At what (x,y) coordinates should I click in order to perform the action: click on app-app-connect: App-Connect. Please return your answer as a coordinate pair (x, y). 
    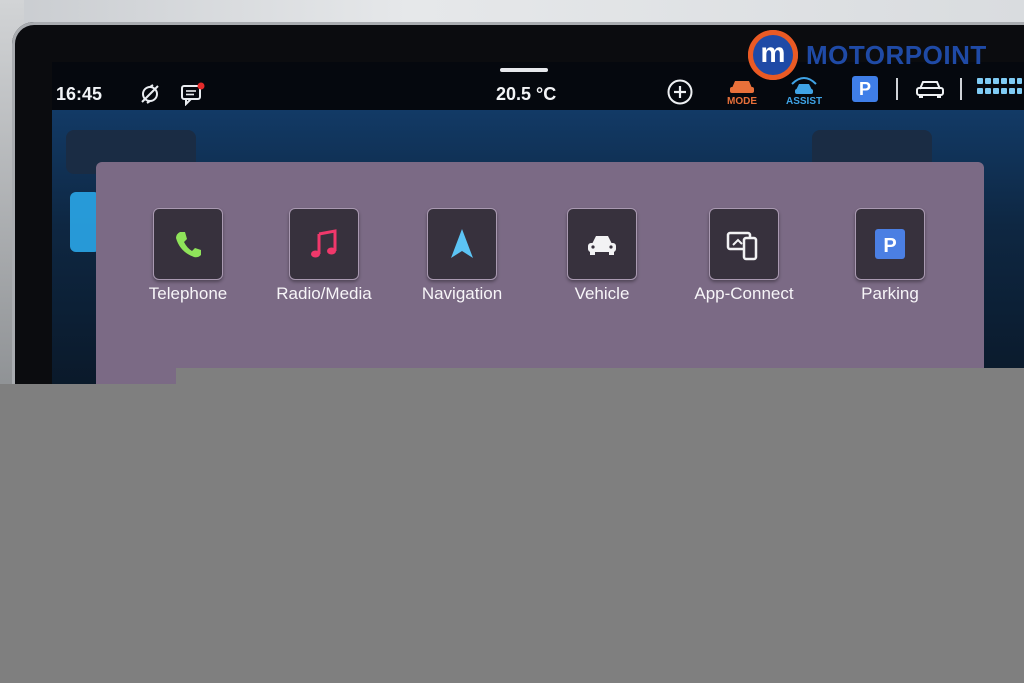
    Looking at the image, I should click on (744, 260).